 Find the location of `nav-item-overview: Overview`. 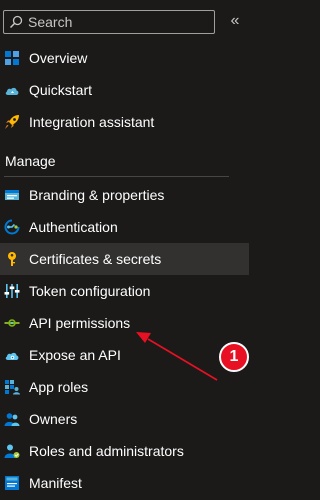

nav-item-overview: Overview is located at coordinates (124, 58).